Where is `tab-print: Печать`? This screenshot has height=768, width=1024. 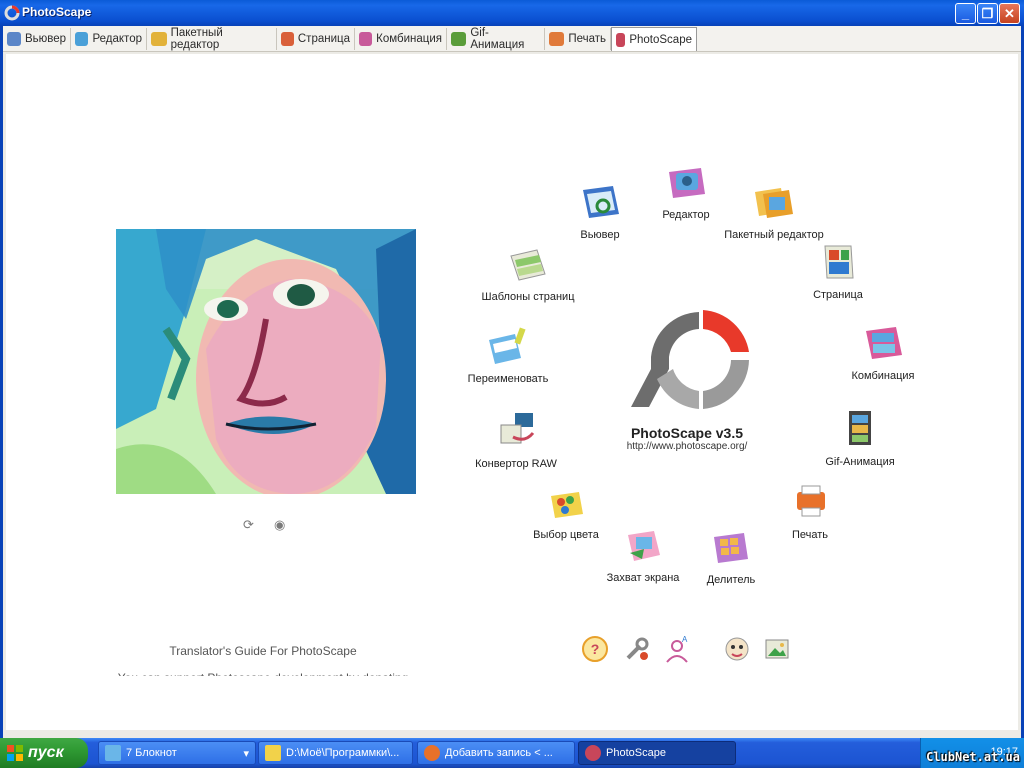
tab-print: Печать is located at coordinates (578, 39).